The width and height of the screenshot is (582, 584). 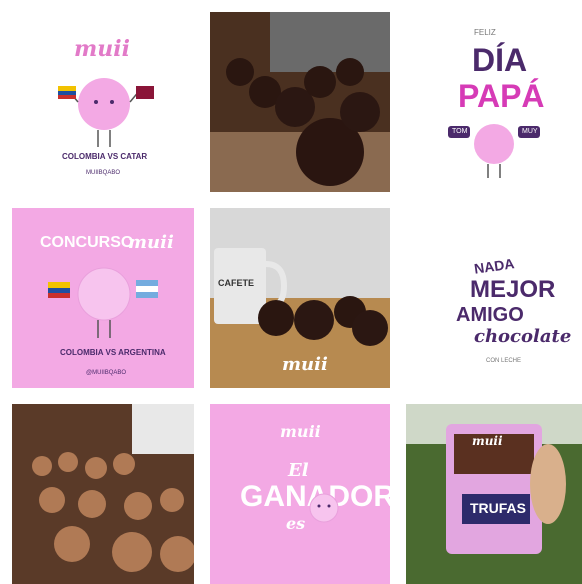 What do you see at coordinates (504, 361) in the screenshot?
I see `sub-text: CON LECHE` at bounding box center [504, 361].